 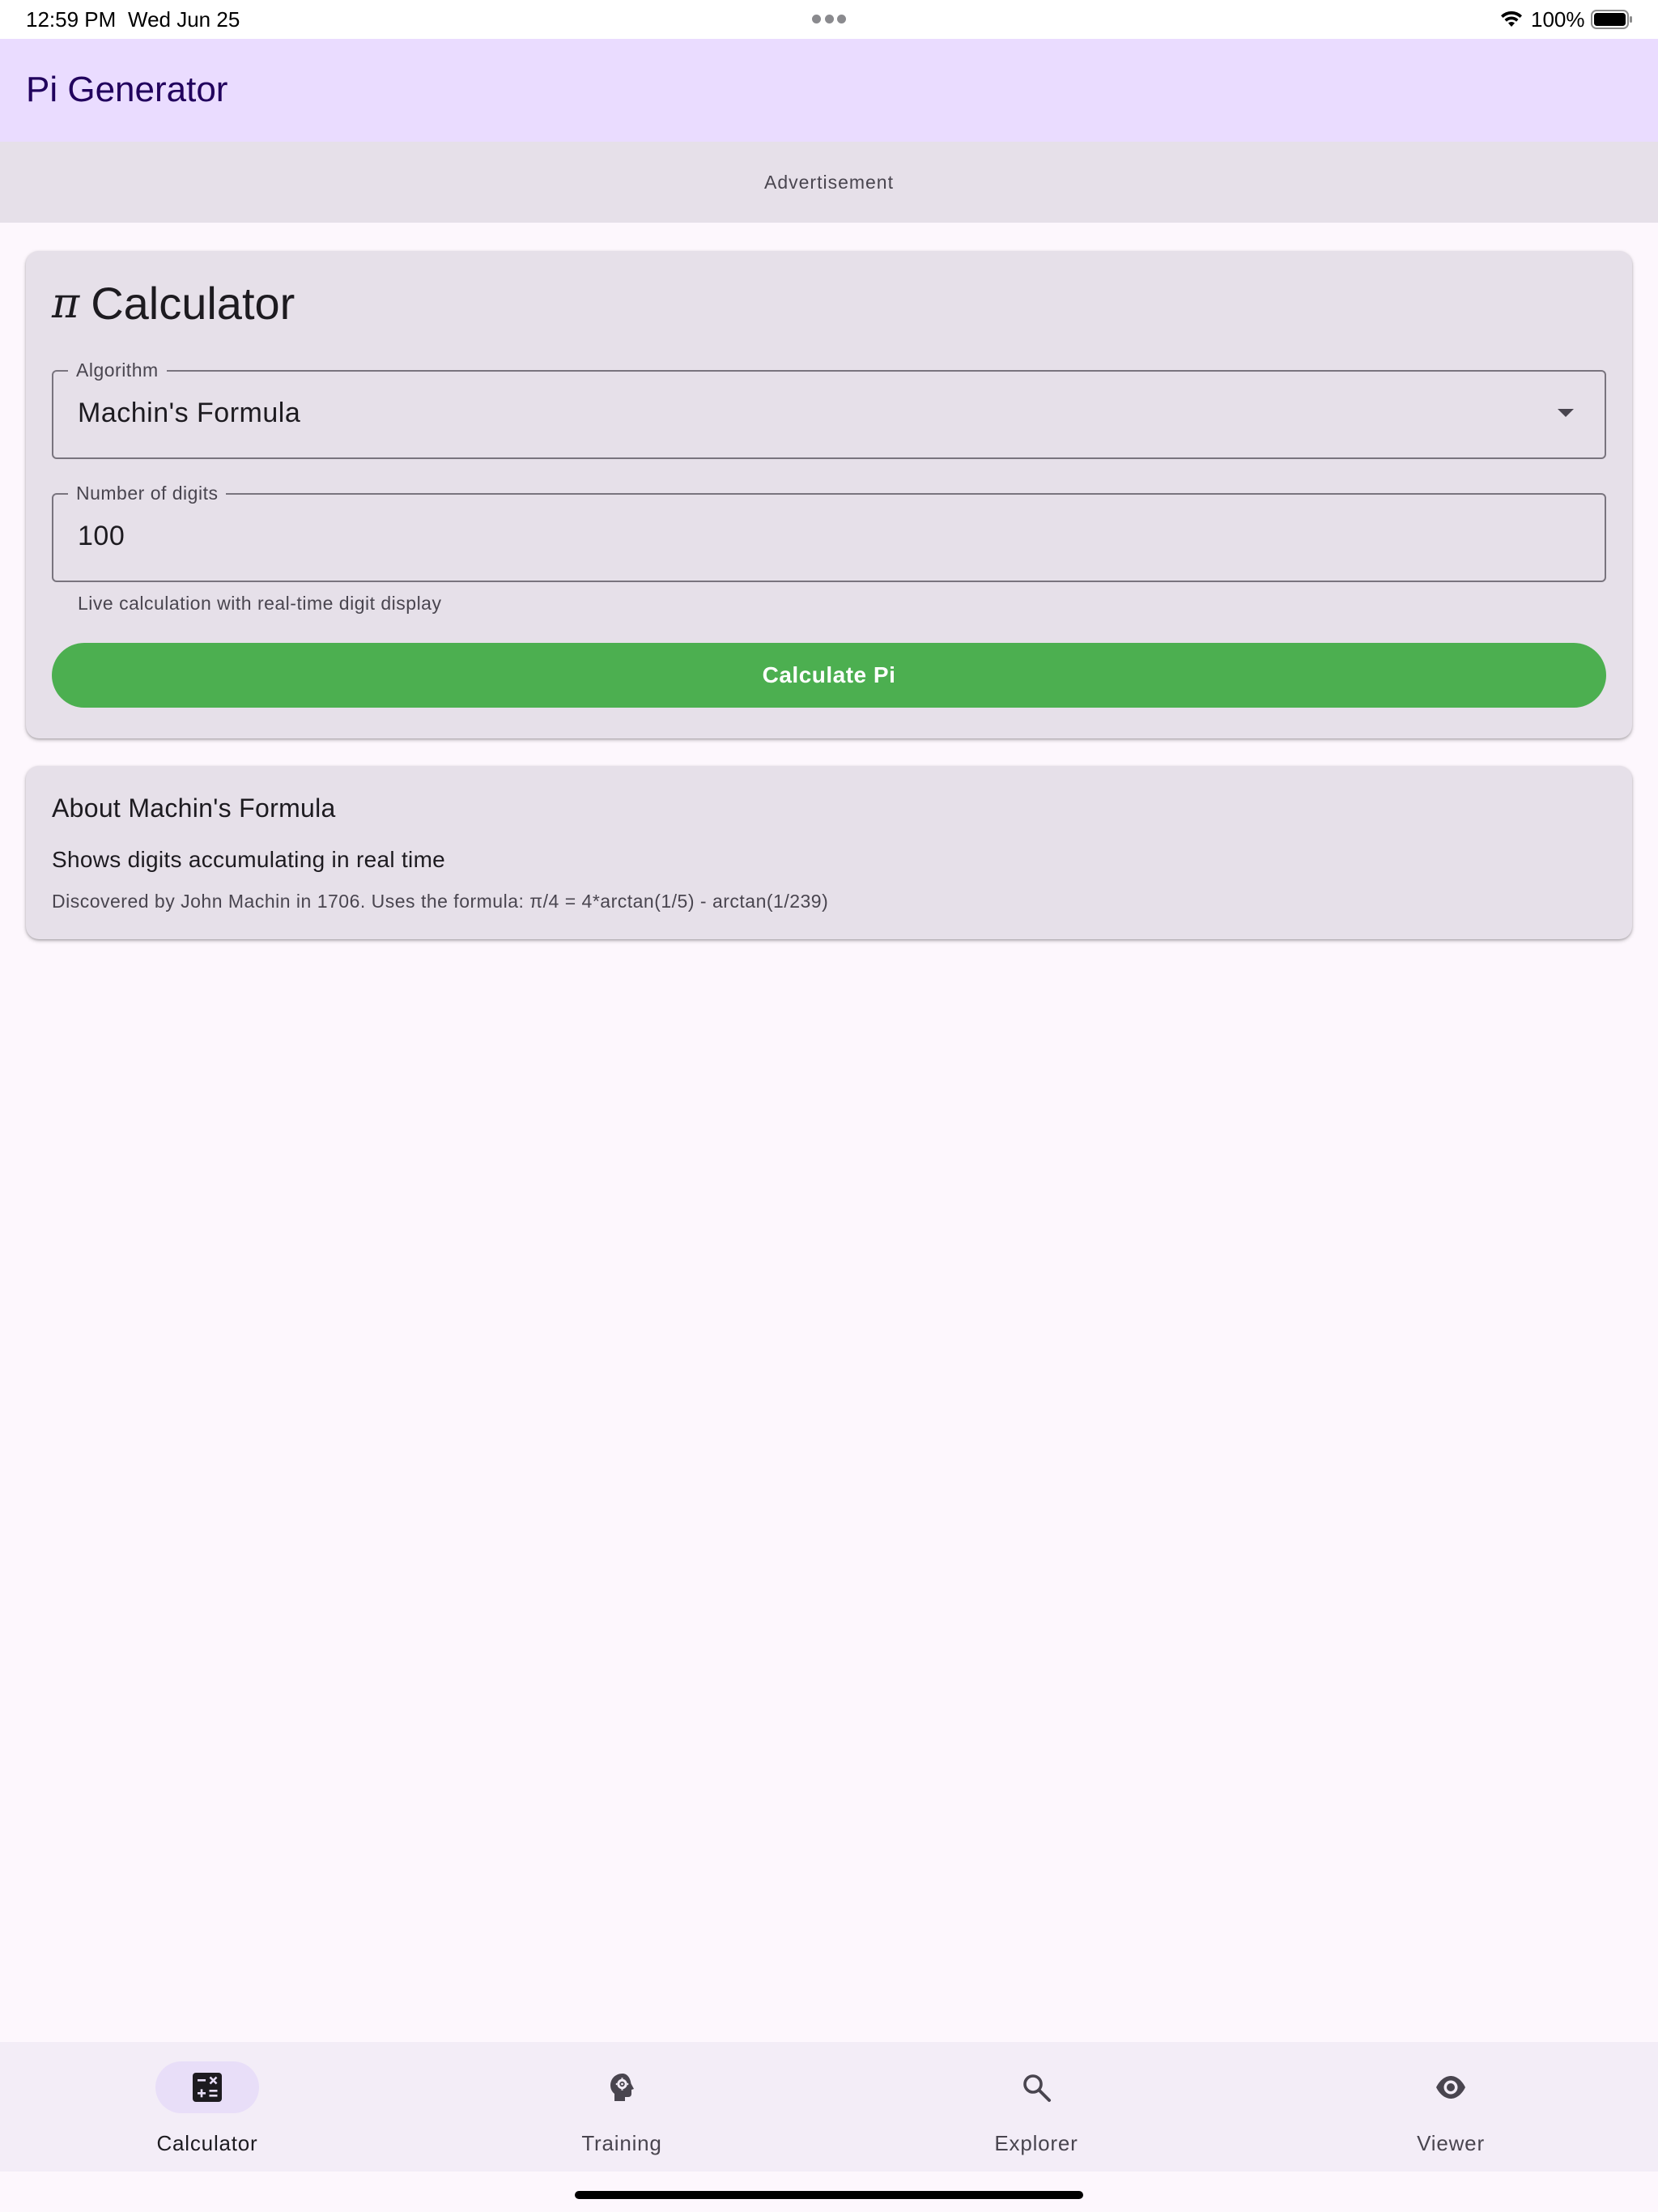 What do you see at coordinates (1036, 2107) in the screenshot?
I see `nav-item-explorer: Explorer` at bounding box center [1036, 2107].